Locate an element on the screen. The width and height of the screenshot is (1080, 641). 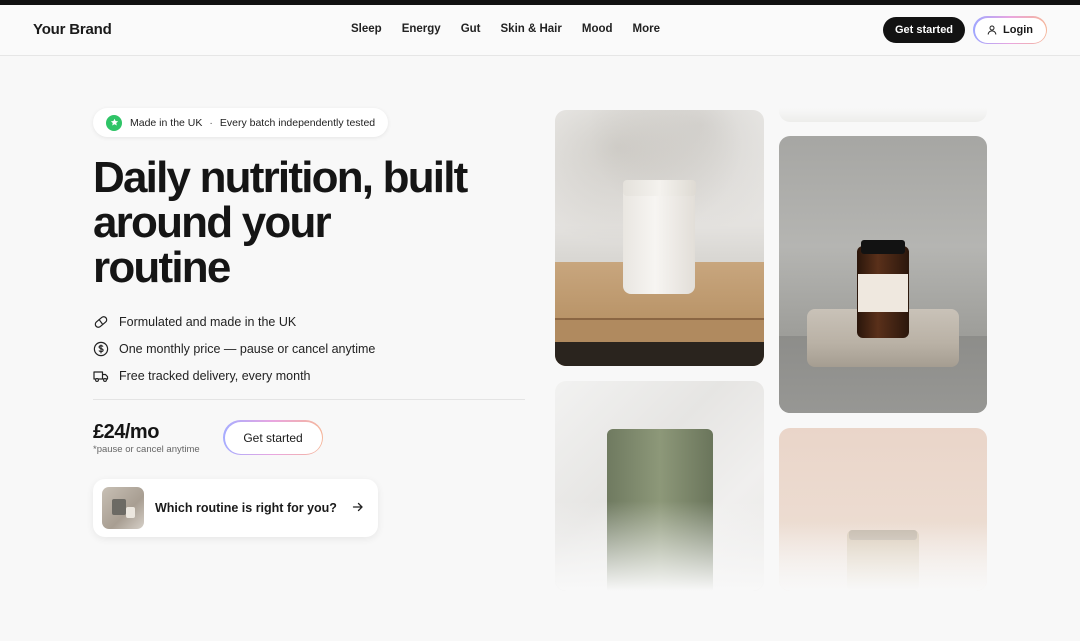
product-image-bottle is located at coordinates (883, 274).